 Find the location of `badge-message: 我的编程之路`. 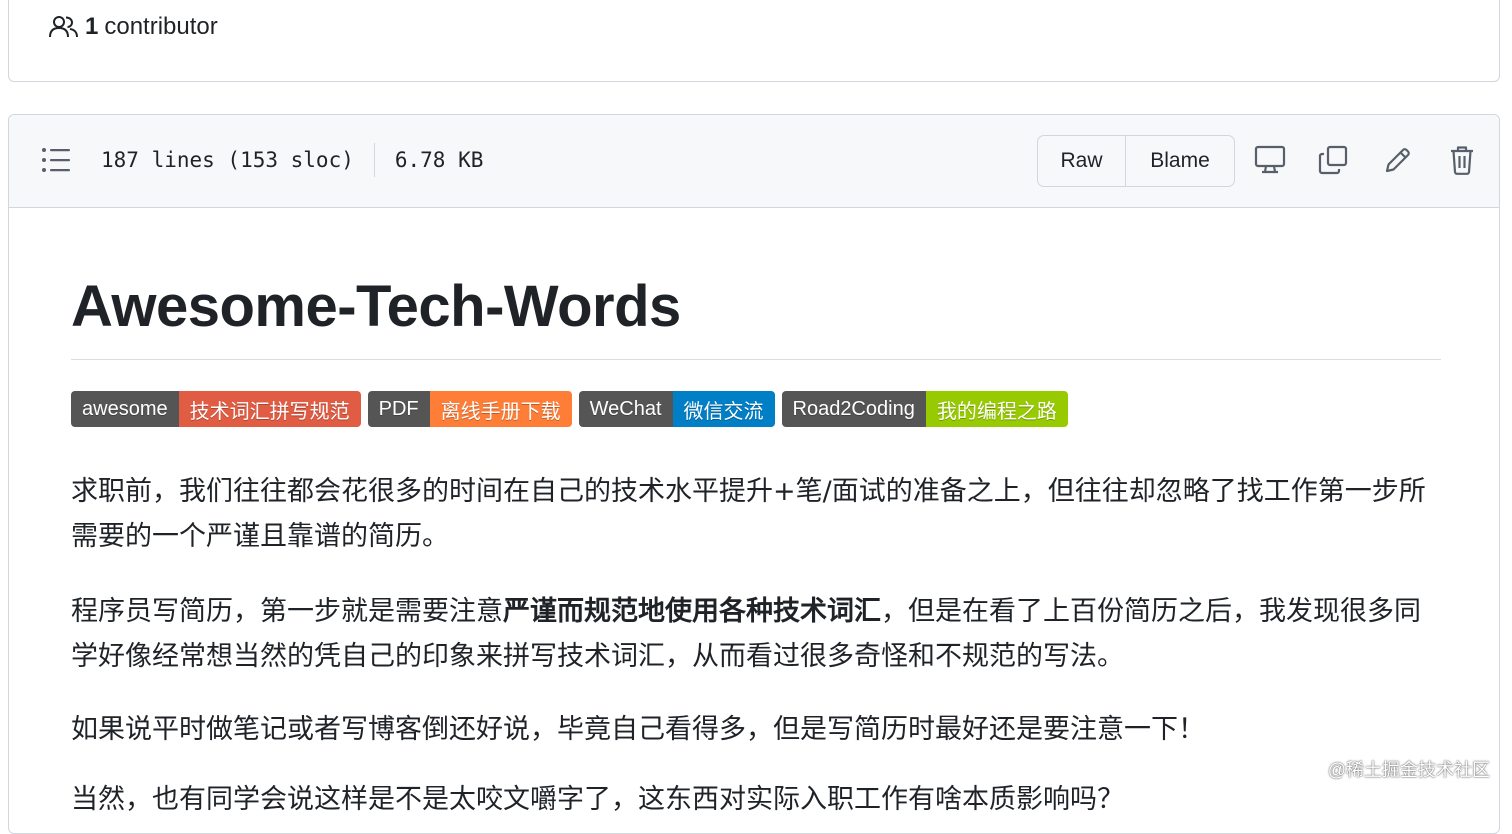

badge-message: 我的编程之路 is located at coordinates (996, 409).